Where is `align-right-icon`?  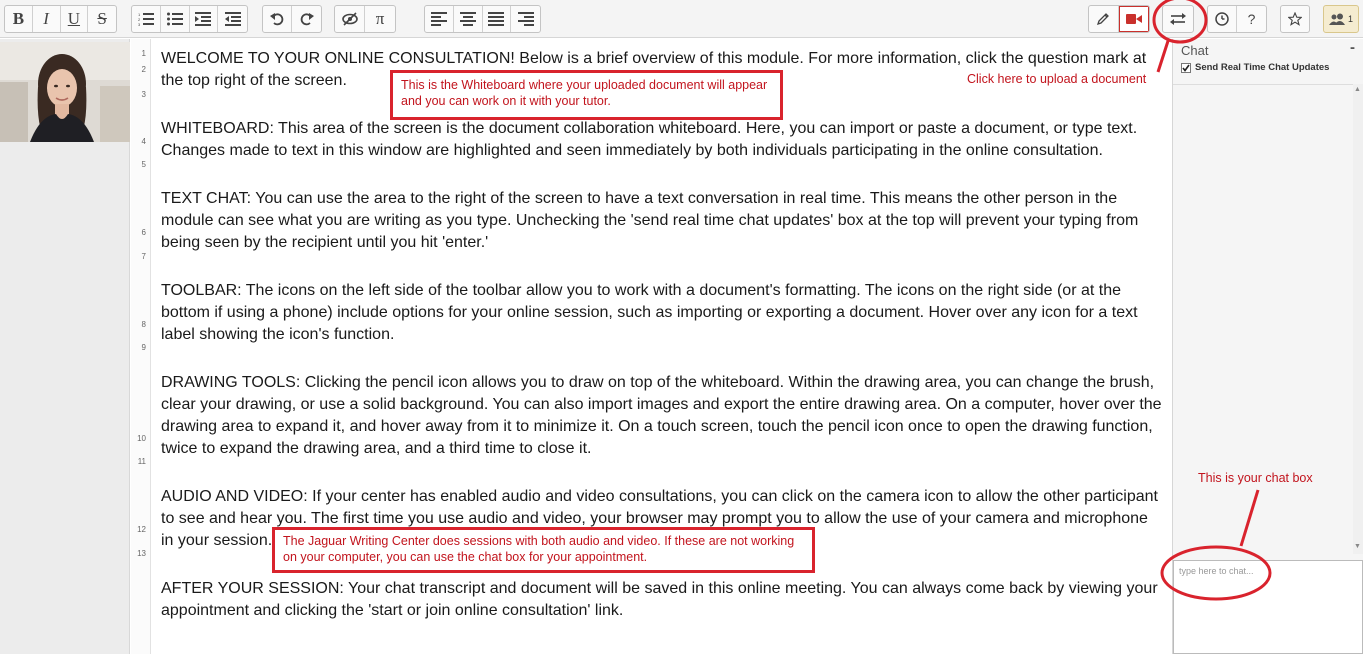
align-right-icon is located at coordinates (525, 19).